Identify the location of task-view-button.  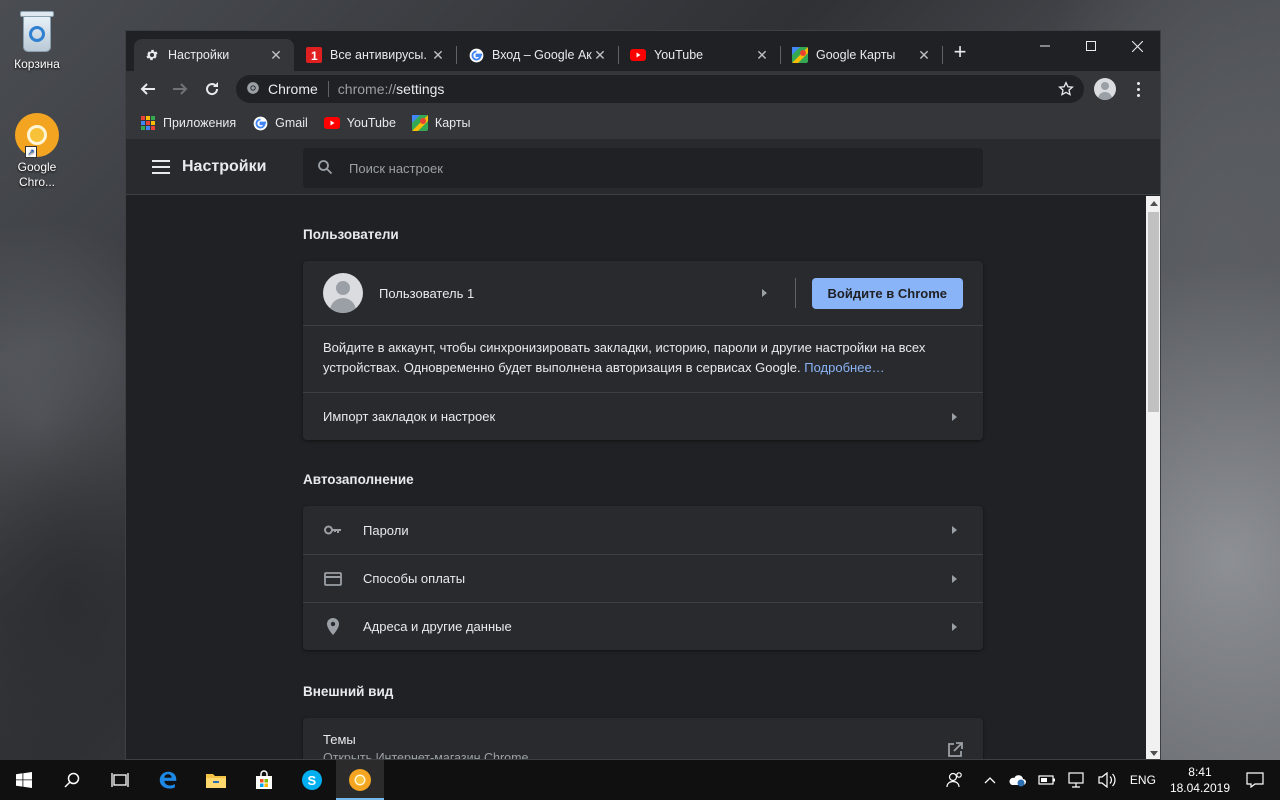
(120, 780).